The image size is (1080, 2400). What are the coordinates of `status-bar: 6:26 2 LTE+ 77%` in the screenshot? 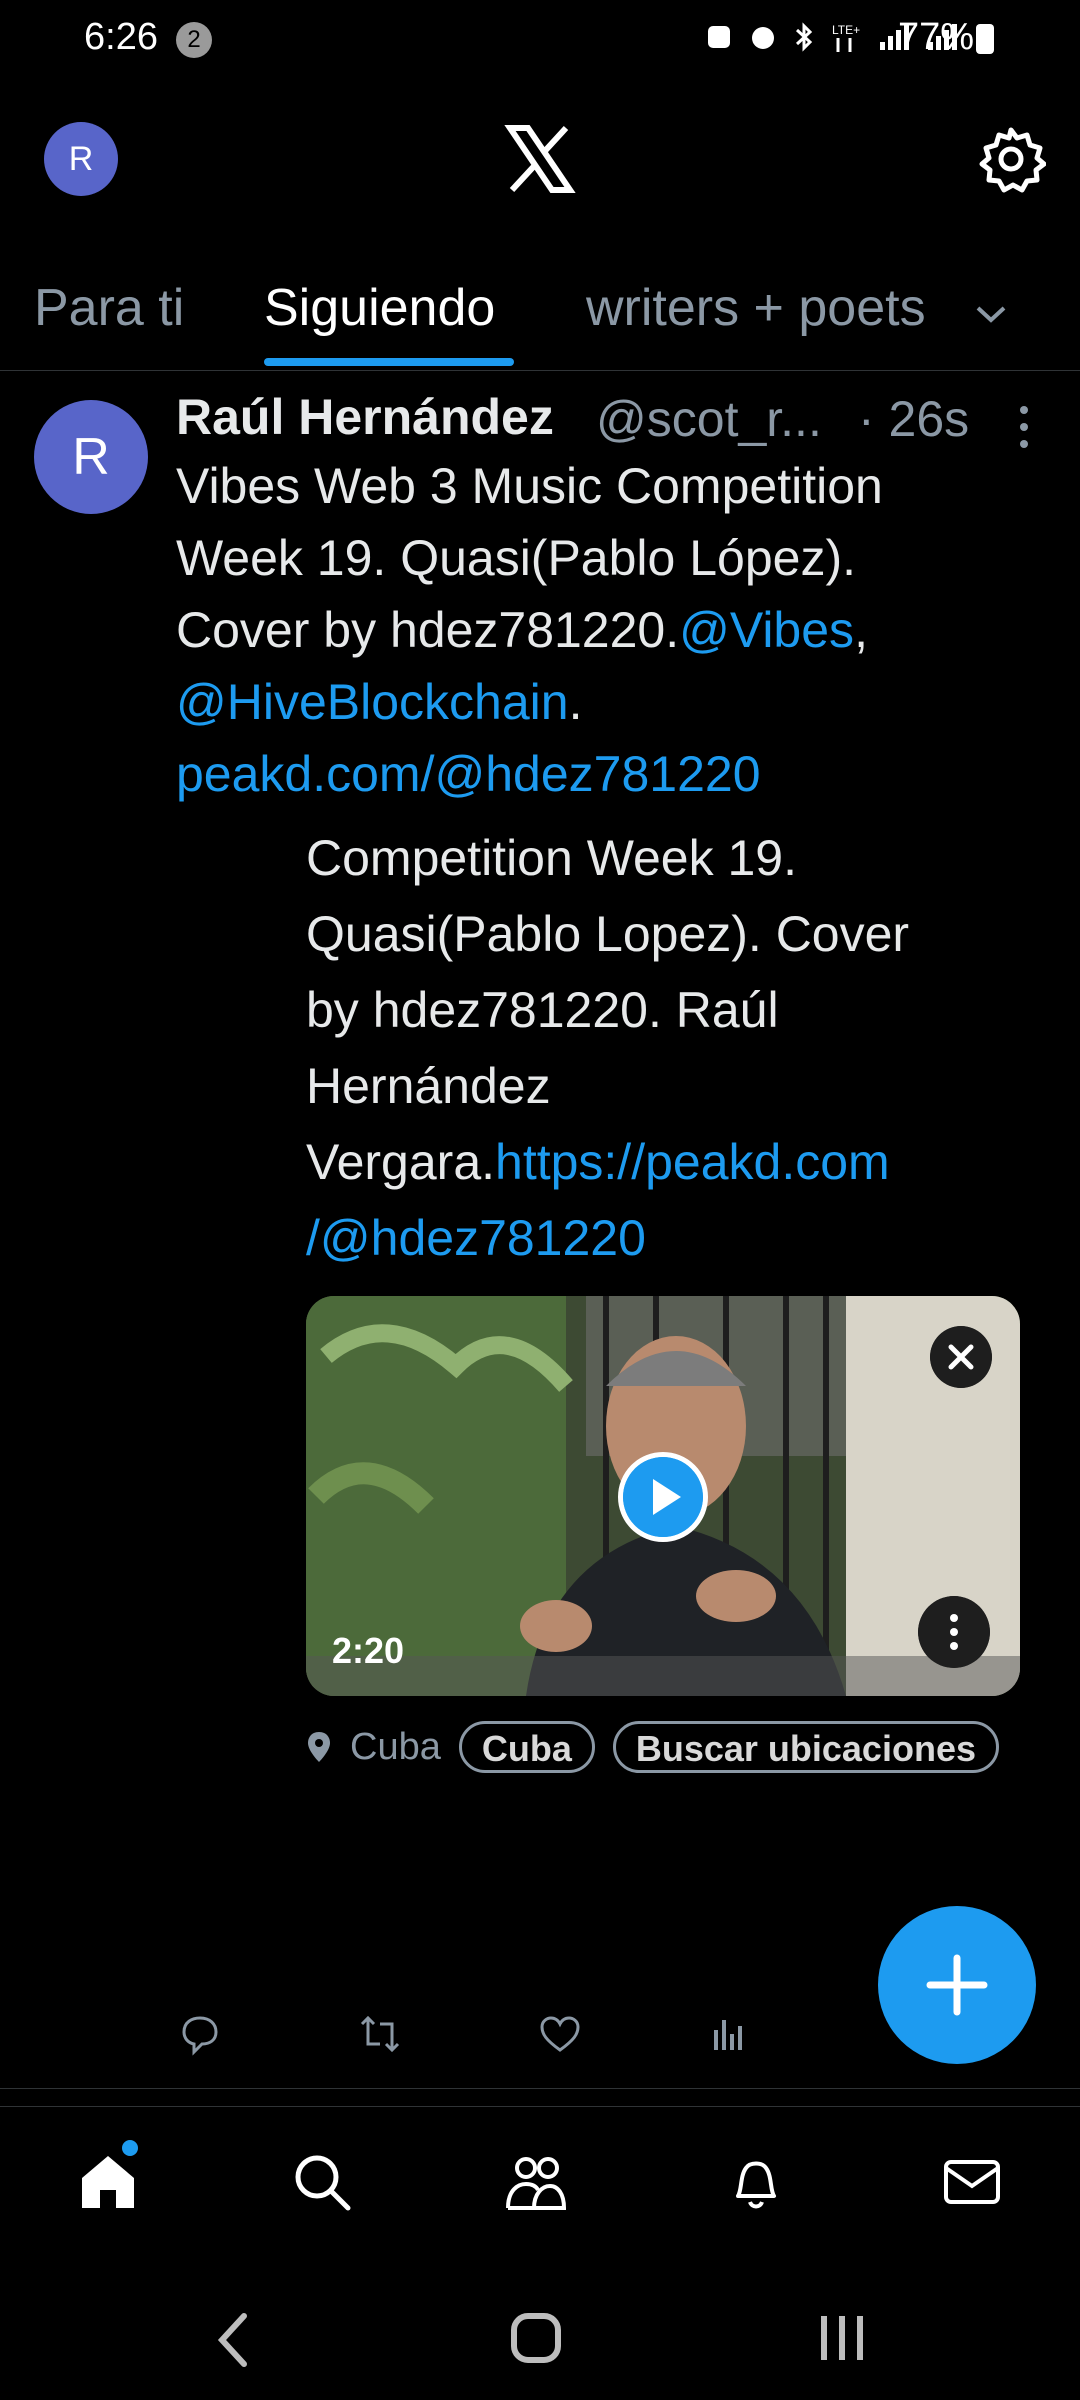 It's located at (540, 40).